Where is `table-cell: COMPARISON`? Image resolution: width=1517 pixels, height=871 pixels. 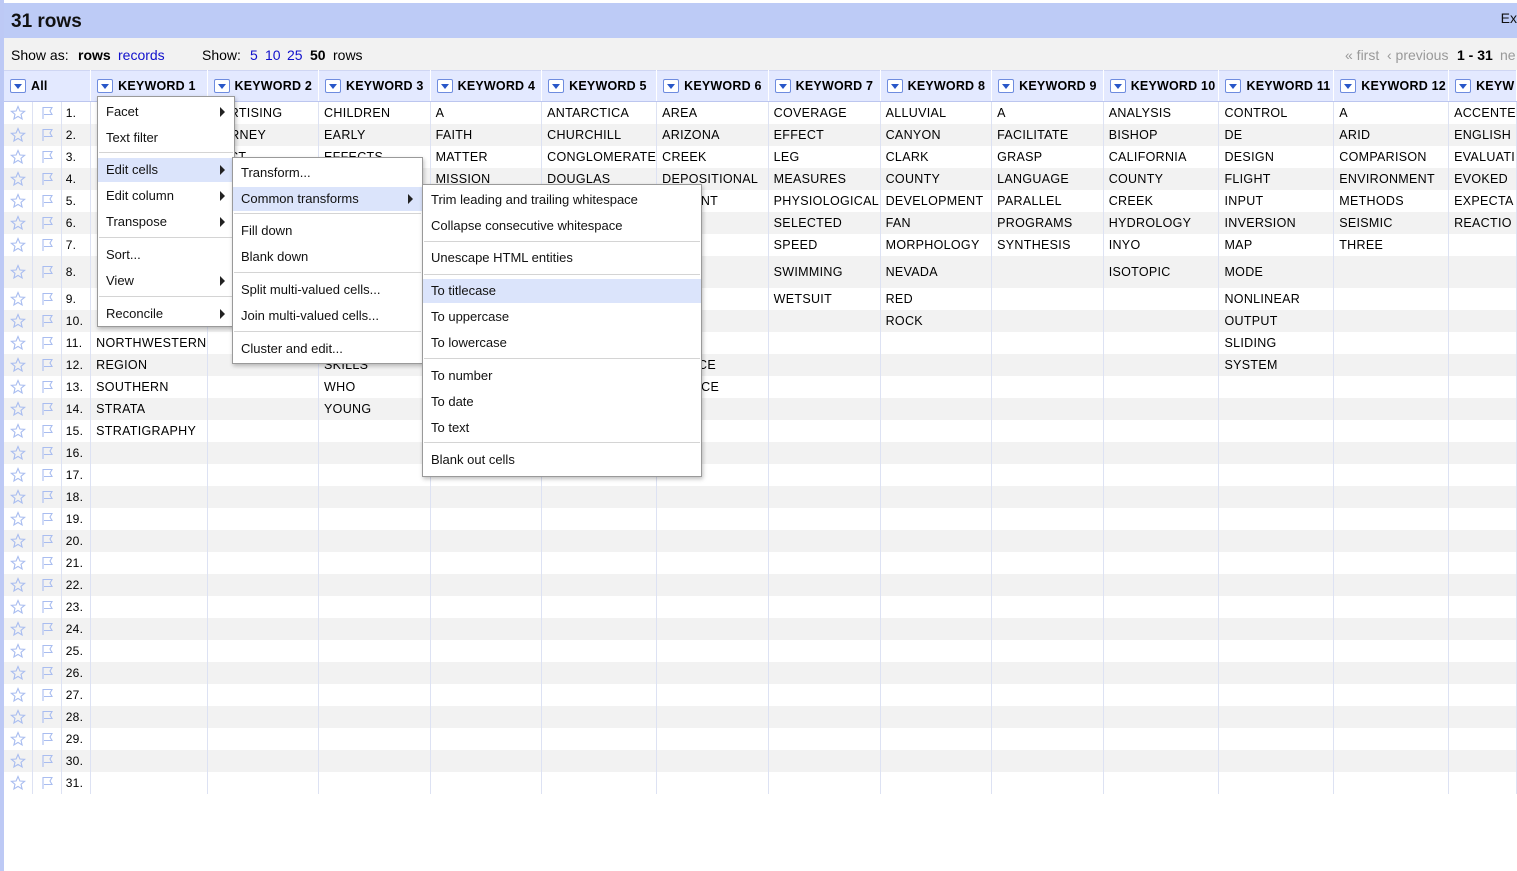
table-cell: COMPARISON is located at coordinates (1391, 157).